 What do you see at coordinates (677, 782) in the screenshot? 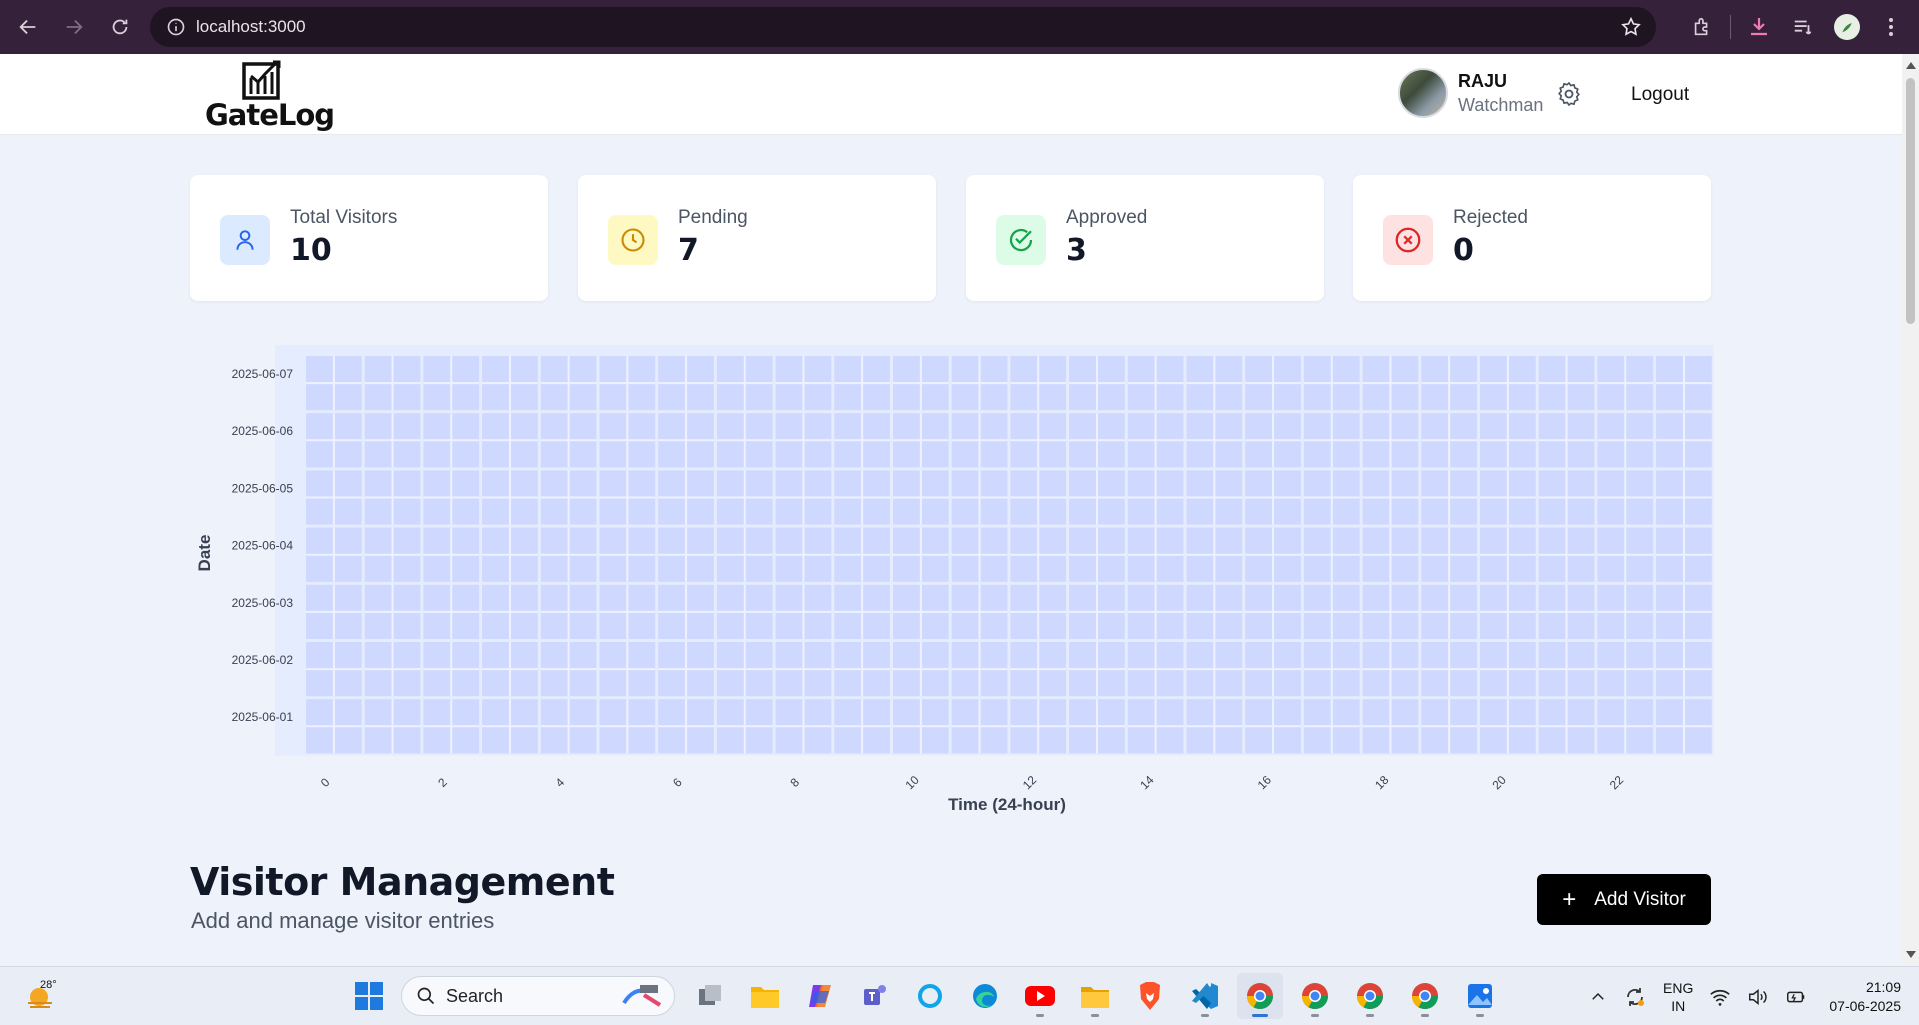
I see `x-tick-label: 6` at bounding box center [677, 782].